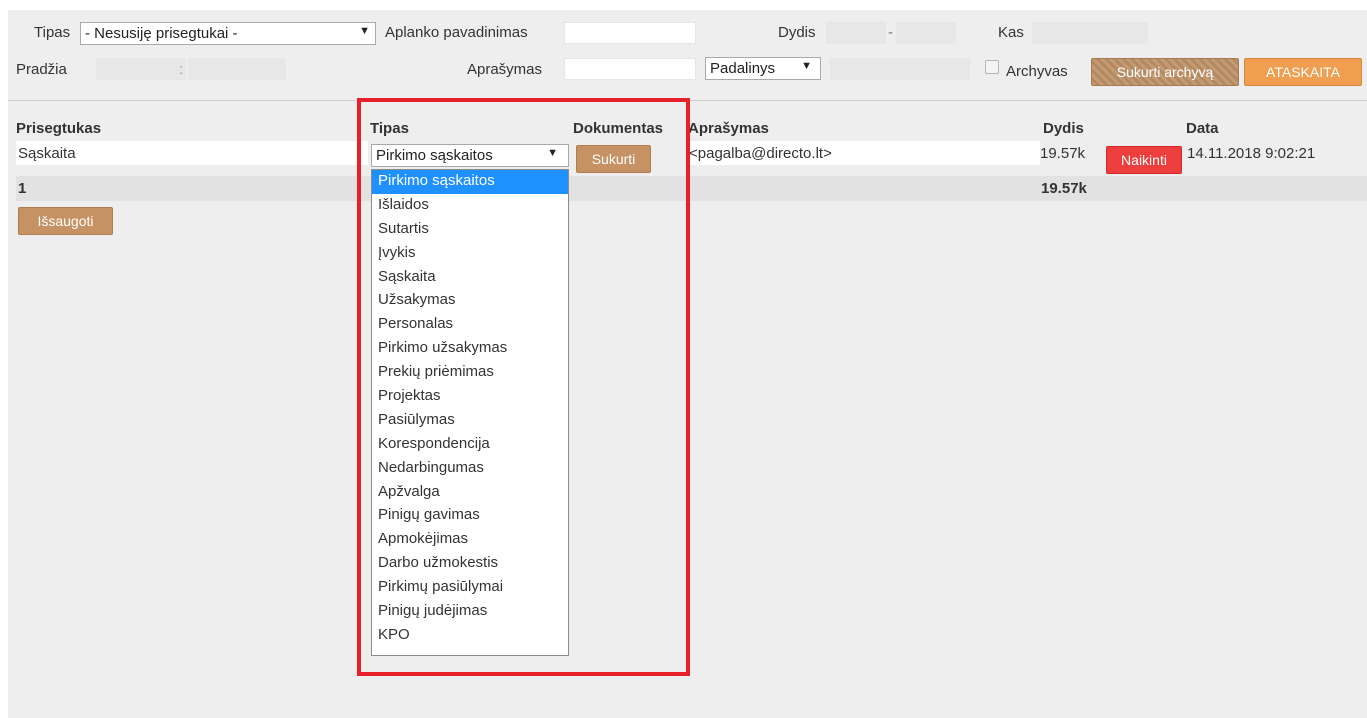 The width and height of the screenshot is (1367, 718). What do you see at coordinates (691, 188) in the screenshot?
I see `totals-row` at bounding box center [691, 188].